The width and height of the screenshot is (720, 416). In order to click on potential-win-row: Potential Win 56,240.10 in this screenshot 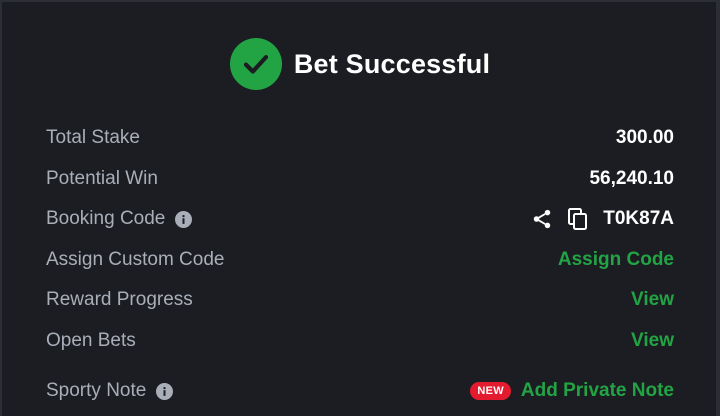, I will do `click(360, 179)`.